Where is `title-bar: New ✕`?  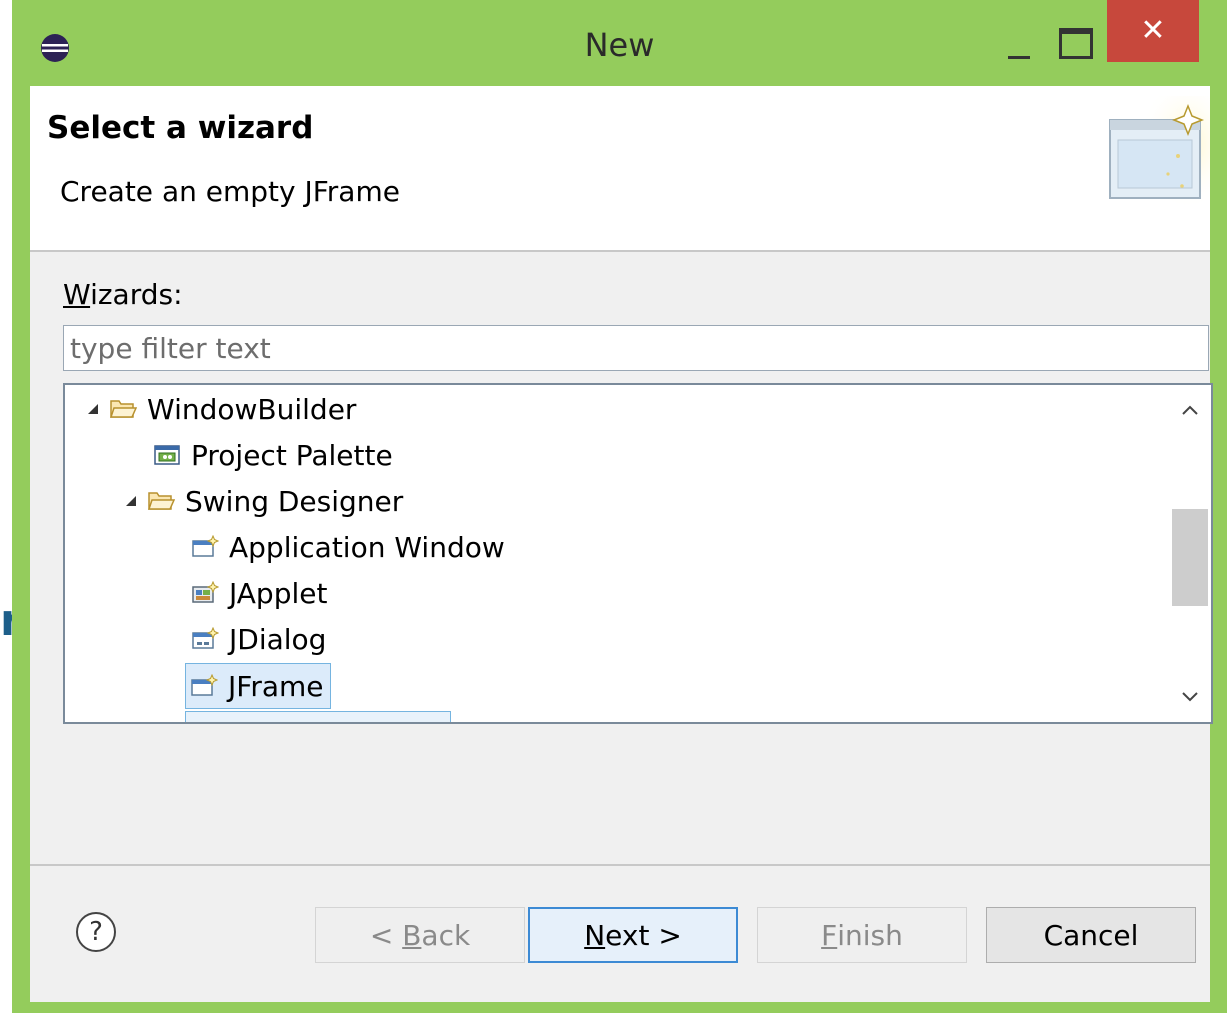 title-bar: New ✕ is located at coordinates (619, 43).